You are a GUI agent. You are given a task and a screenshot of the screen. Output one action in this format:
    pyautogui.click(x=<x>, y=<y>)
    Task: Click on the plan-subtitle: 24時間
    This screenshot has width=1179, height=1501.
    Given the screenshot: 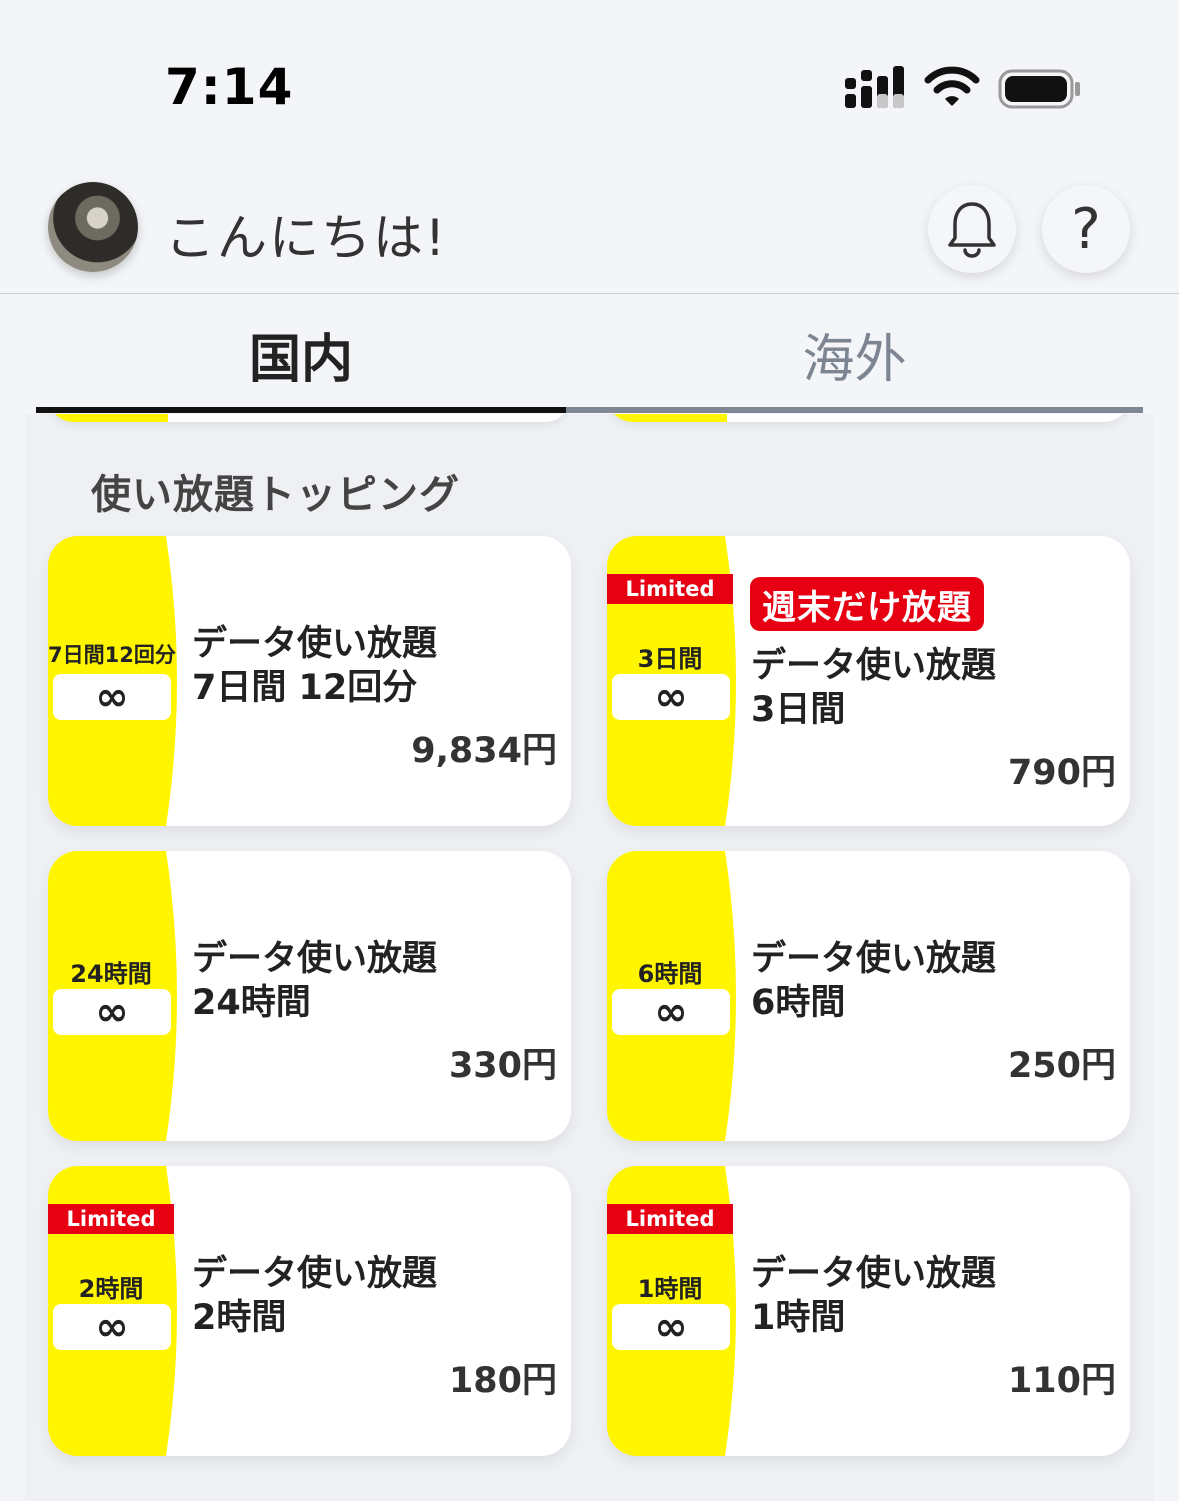 What is the action you would take?
    pyautogui.click(x=251, y=1003)
    